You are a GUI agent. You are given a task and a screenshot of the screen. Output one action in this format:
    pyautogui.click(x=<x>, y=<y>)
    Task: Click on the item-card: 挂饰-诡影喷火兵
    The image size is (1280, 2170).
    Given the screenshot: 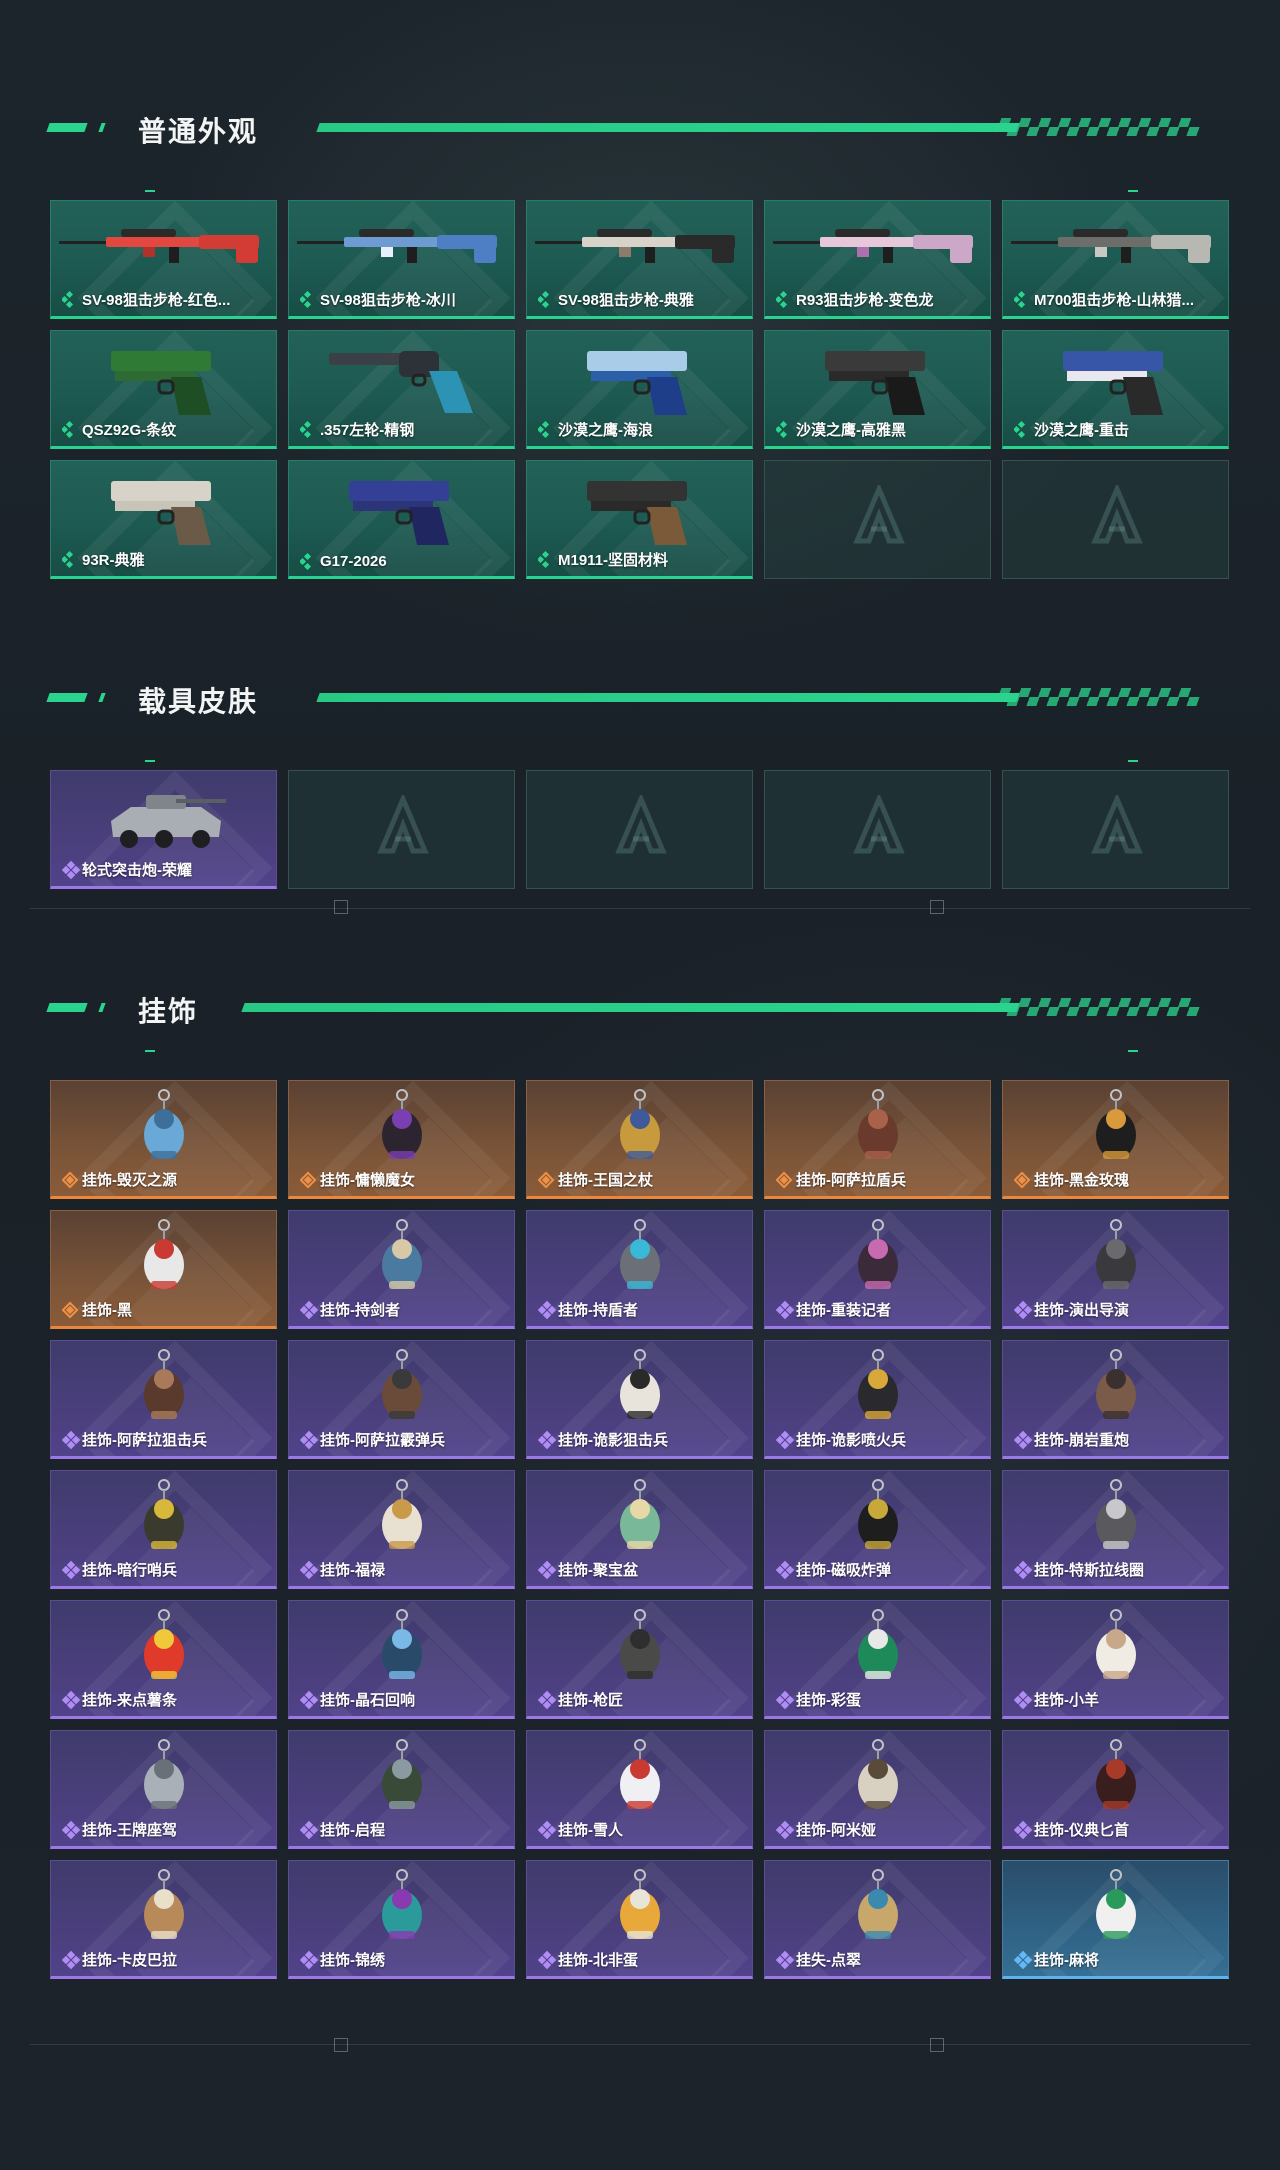 What is the action you would take?
    pyautogui.click(x=877, y=1399)
    